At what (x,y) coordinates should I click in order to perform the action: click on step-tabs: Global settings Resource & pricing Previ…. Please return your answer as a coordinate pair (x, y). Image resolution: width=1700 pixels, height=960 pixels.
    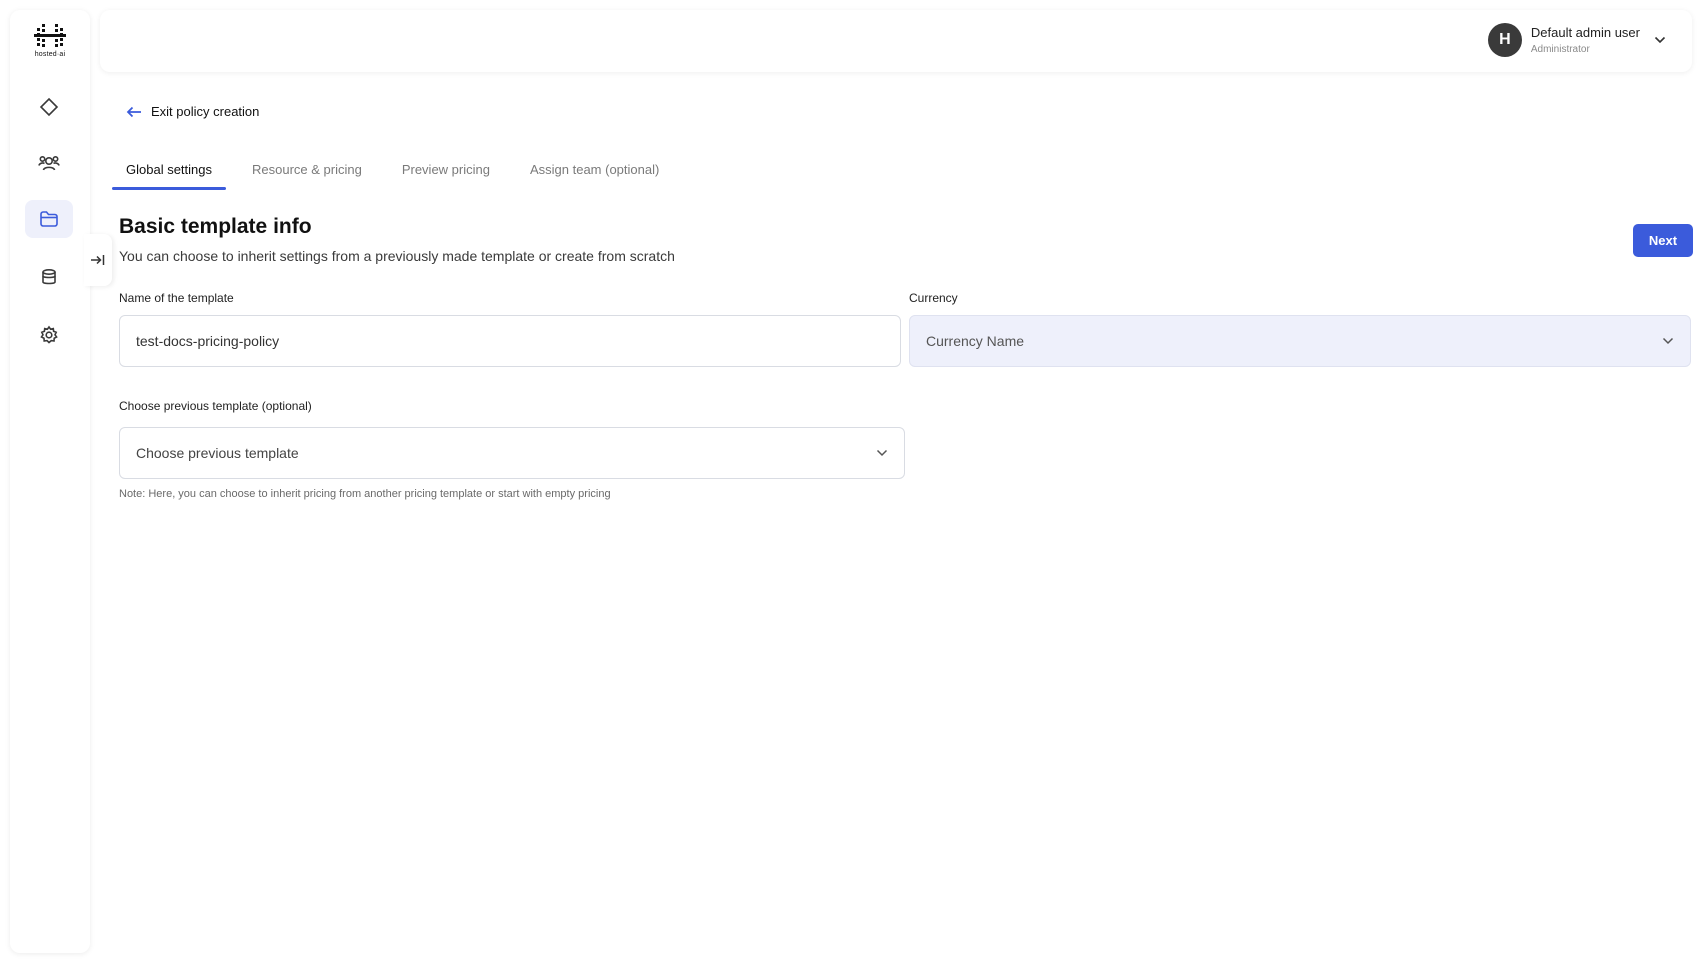
    Looking at the image, I should click on (398, 170).